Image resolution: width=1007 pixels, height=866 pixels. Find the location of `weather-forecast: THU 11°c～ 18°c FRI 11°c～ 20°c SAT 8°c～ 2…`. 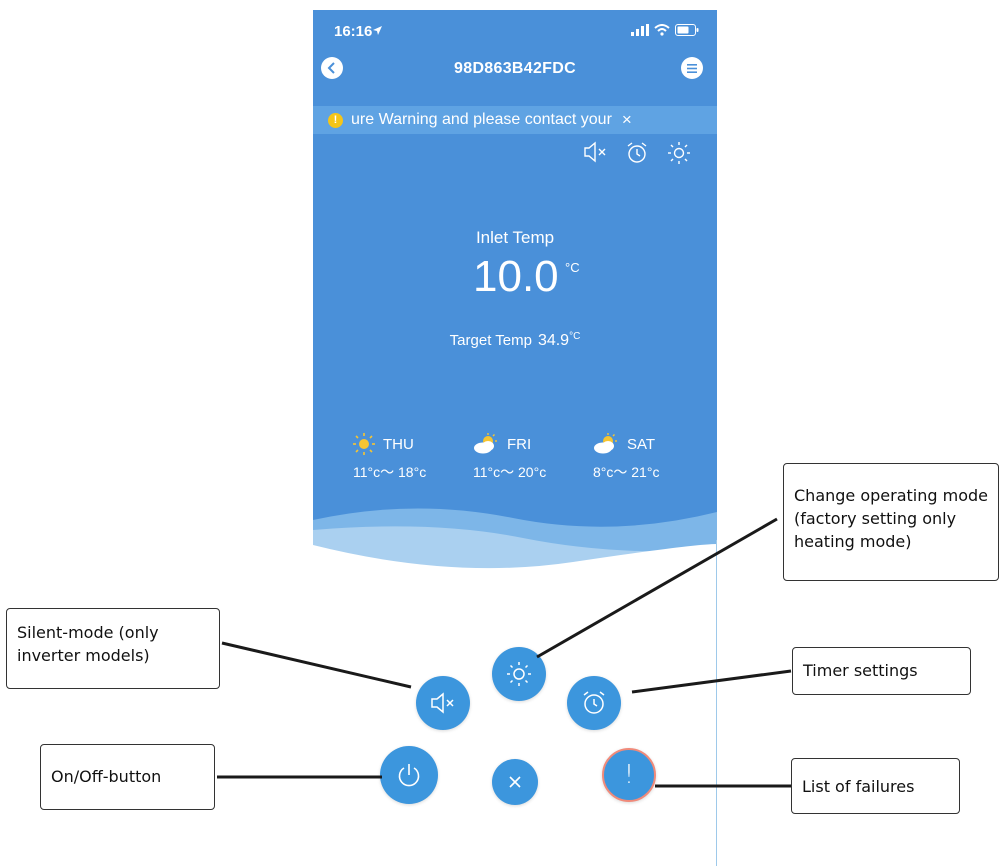

weather-forecast: THU 11°c～ 18°c FRI 11°c～ 20°c SAT 8°c～ 2… is located at coordinates (523, 457).